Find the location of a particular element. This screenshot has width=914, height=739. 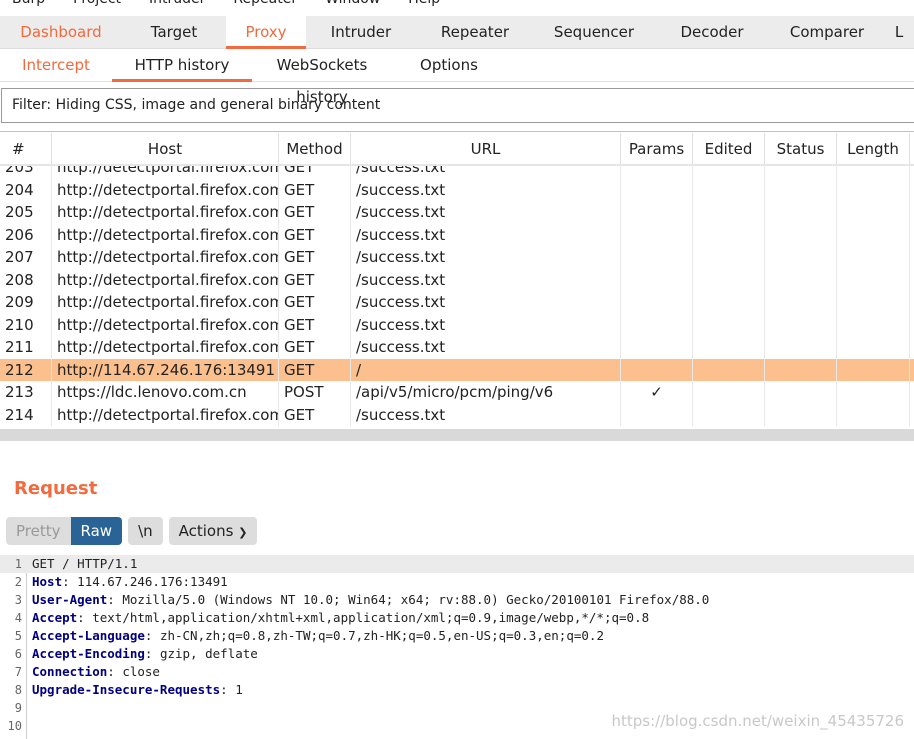

cell-number: 212 is located at coordinates (26, 369).